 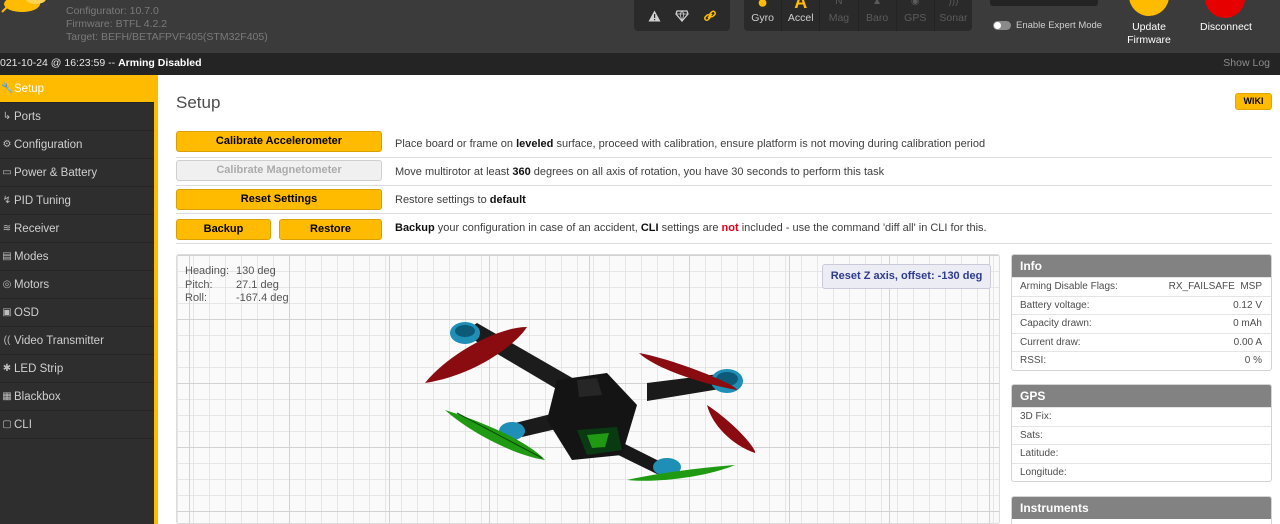 I want to click on calibrate-accelerometer-button: Calibrate Accelerometer, so click(x=279, y=141).